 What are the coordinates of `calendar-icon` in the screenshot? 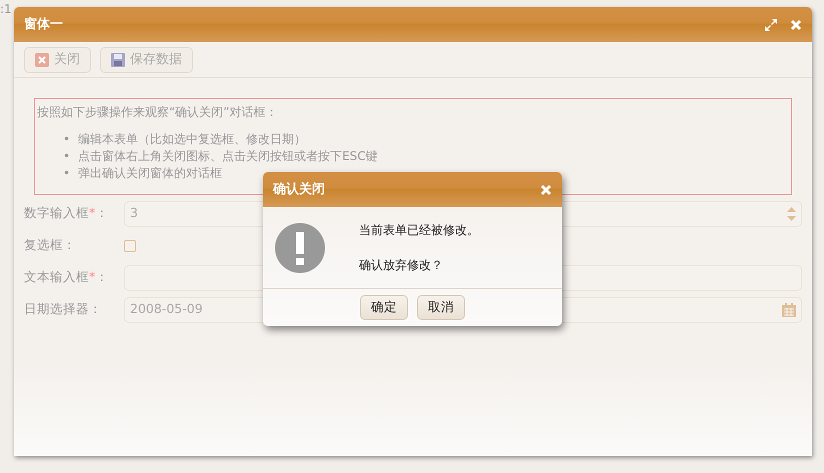 It's located at (789, 309).